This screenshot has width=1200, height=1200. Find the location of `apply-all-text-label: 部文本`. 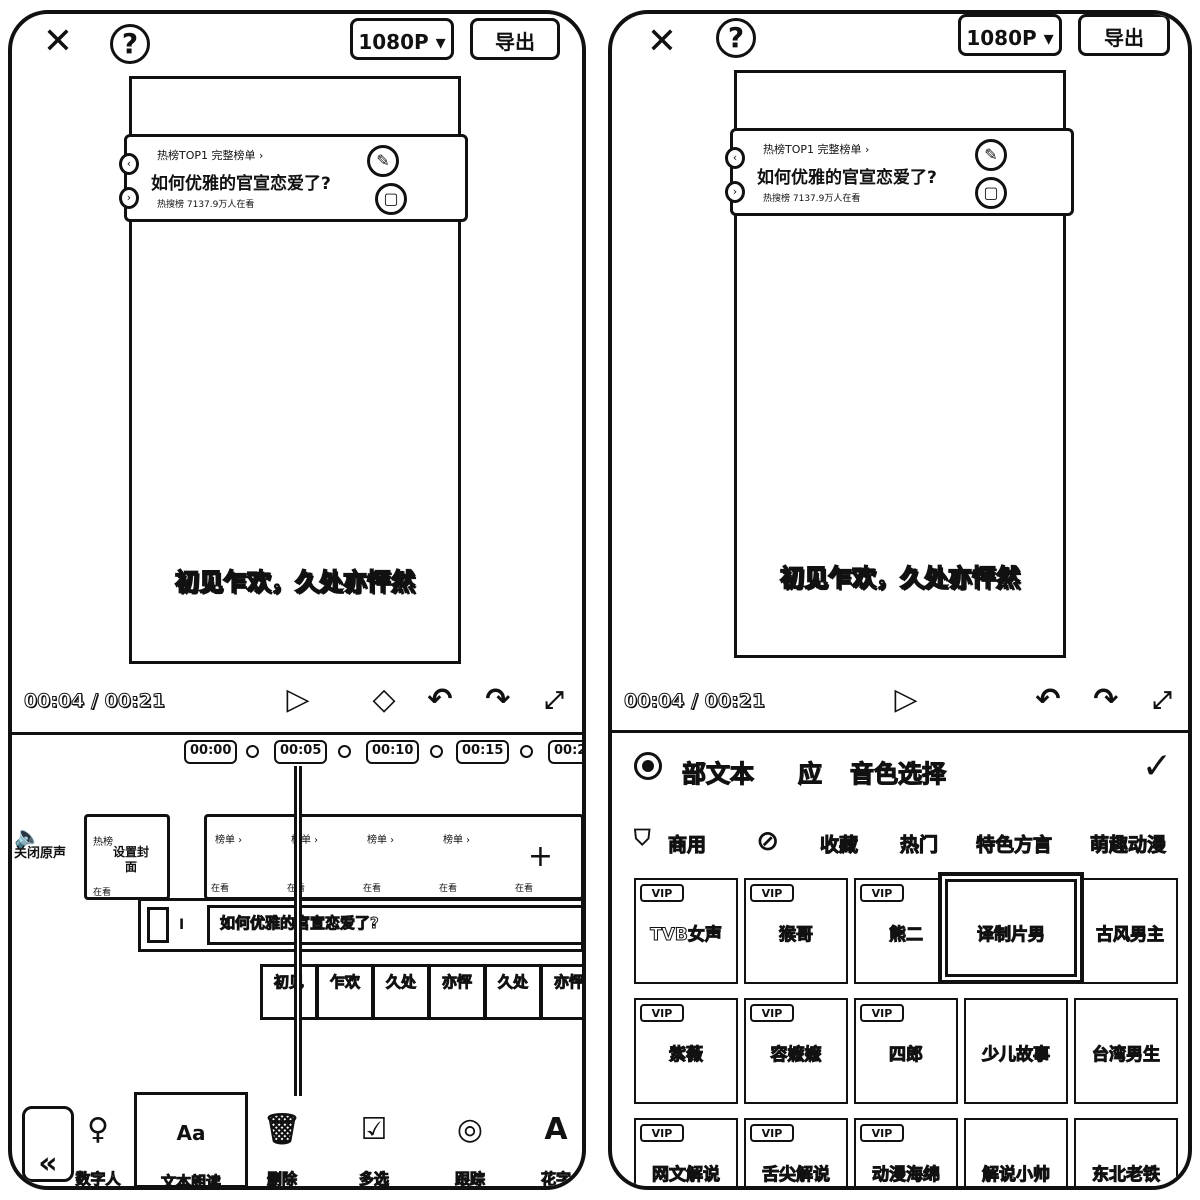

apply-all-text-label: 部文本 is located at coordinates (717, 771).